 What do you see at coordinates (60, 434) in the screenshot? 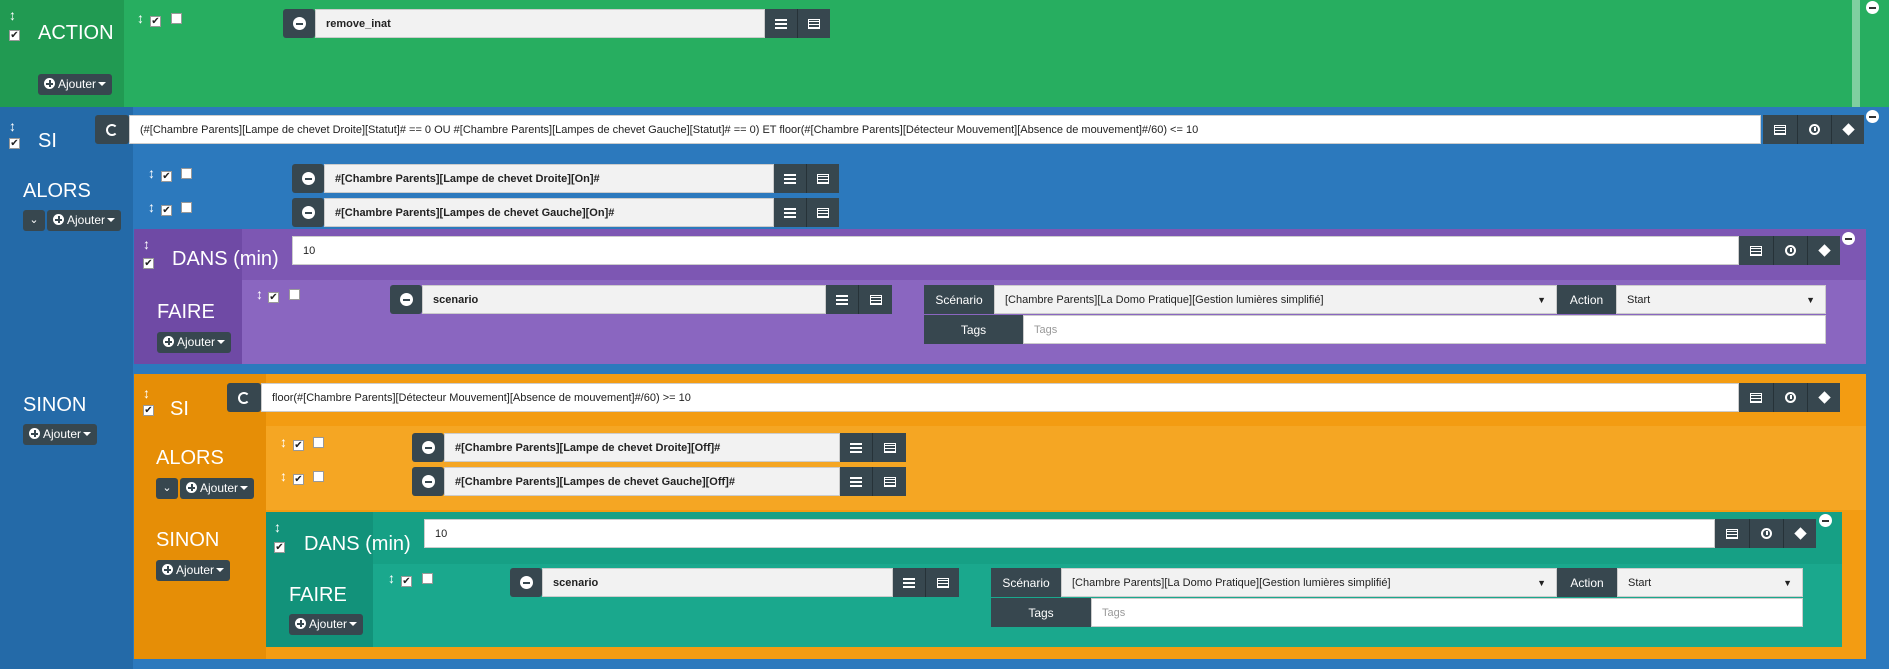
I see `else-add-button: Ajouter` at bounding box center [60, 434].